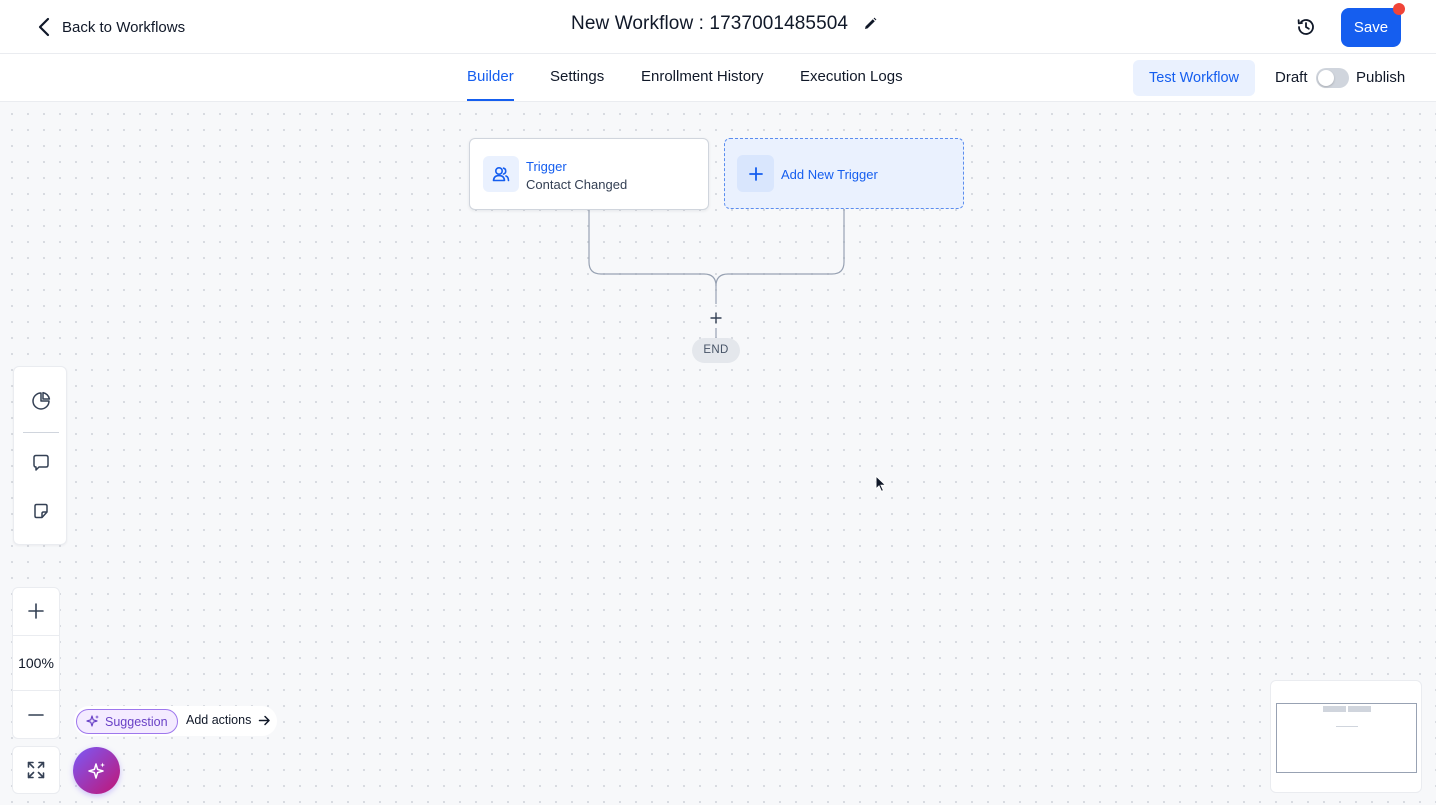 Image resolution: width=1436 pixels, height=805 pixels. What do you see at coordinates (36, 770) in the screenshot?
I see `expand-icon` at bounding box center [36, 770].